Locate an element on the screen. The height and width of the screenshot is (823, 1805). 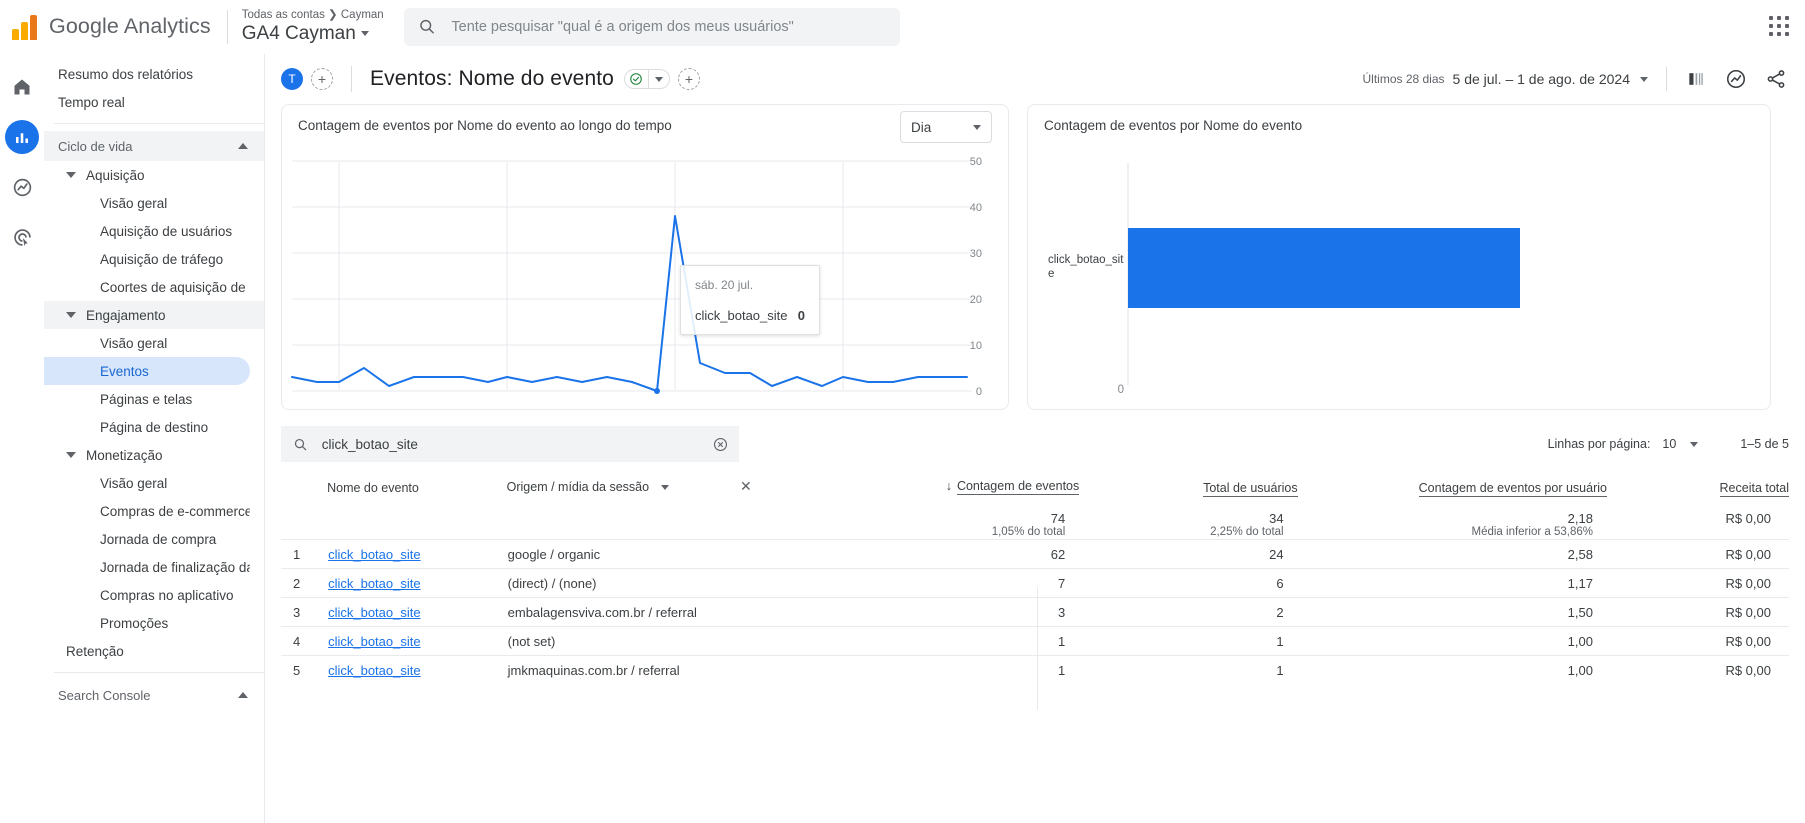
search-input is located at coordinates (667, 26).